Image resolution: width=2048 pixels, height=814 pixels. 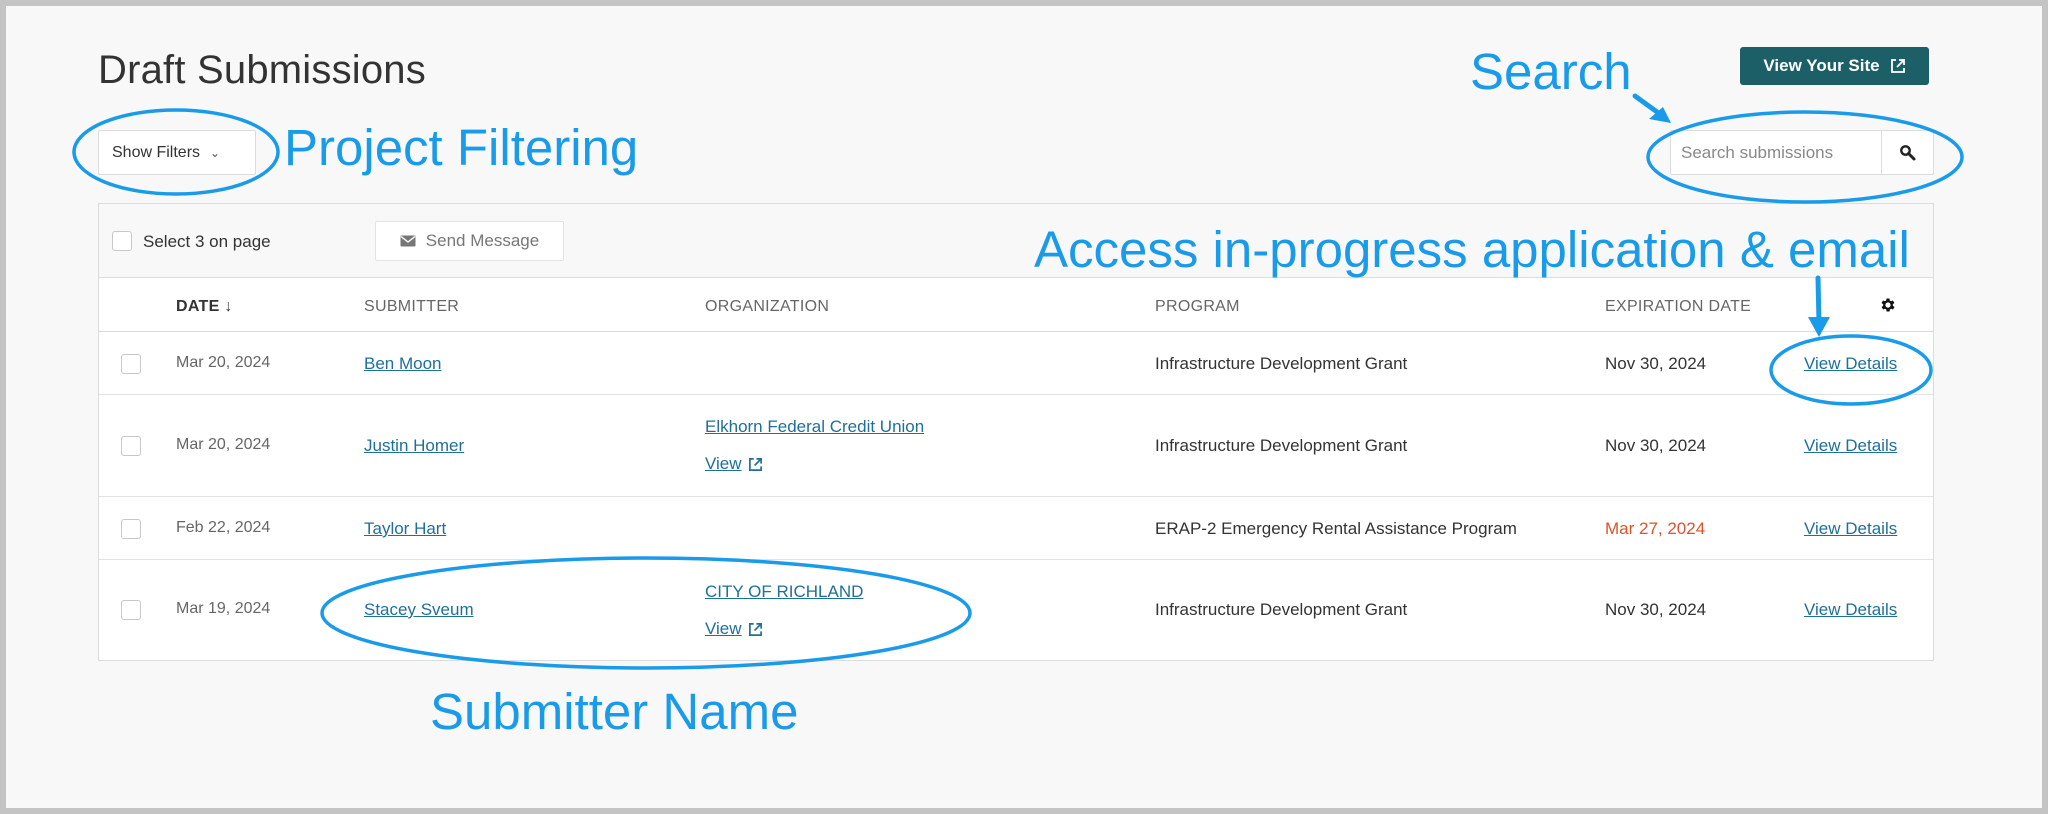 What do you see at coordinates (784, 592) in the screenshot?
I see `organization-link: CITY OF RICHLAND` at bounding box center [784, 592].